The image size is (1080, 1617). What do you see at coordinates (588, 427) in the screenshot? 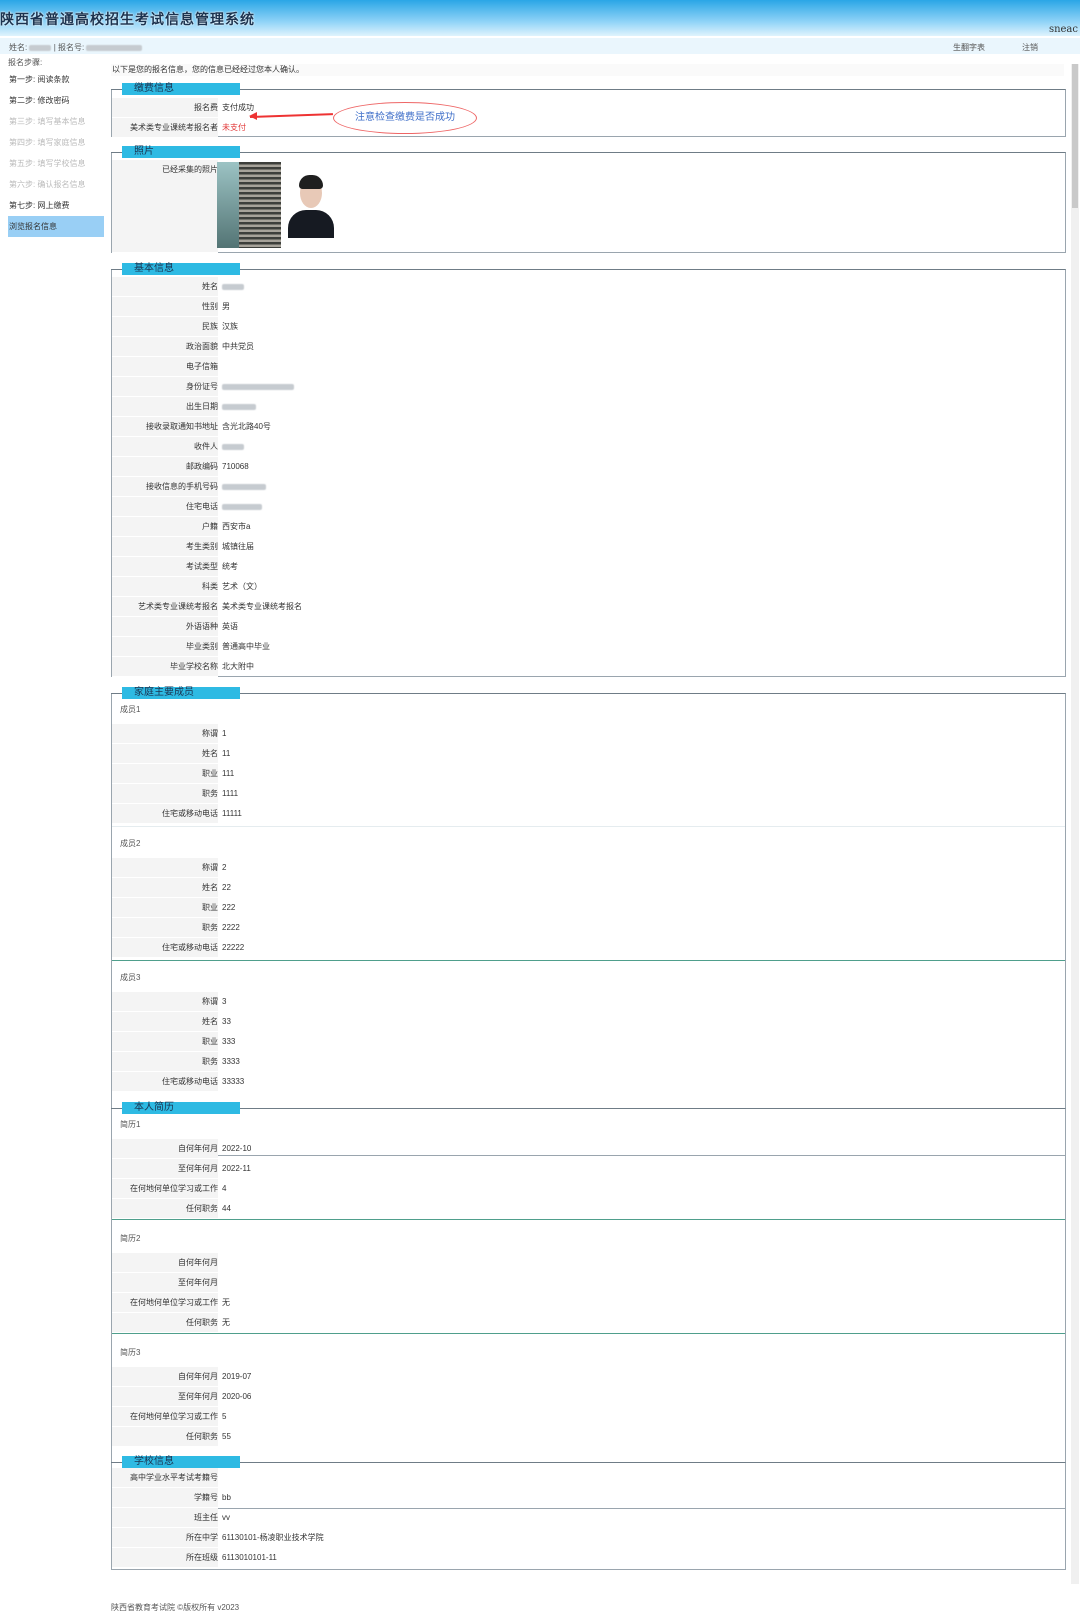
I see `info-row: 接收录取通知书地址 含光北路40号` at bounding box center [588, 427].